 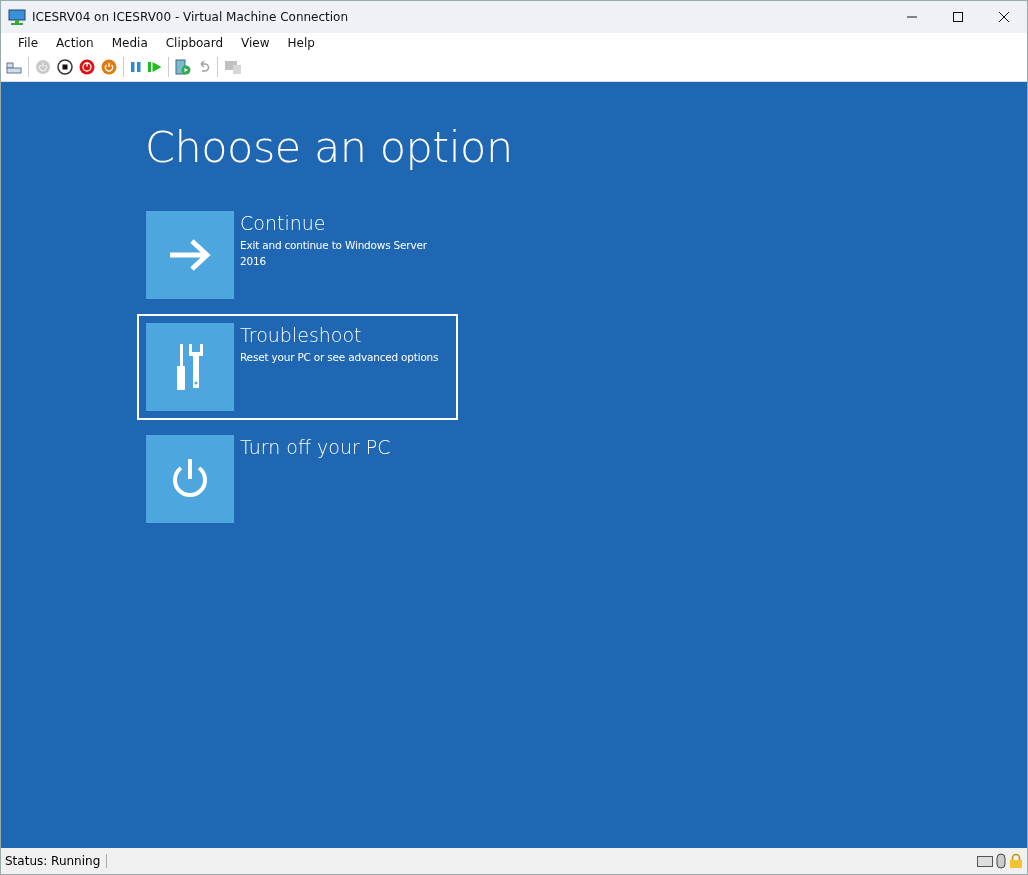 What do you see at coordinates (17, 17) in the screenshot?
I see `monitor-icon` at bounding box center [17, 17].